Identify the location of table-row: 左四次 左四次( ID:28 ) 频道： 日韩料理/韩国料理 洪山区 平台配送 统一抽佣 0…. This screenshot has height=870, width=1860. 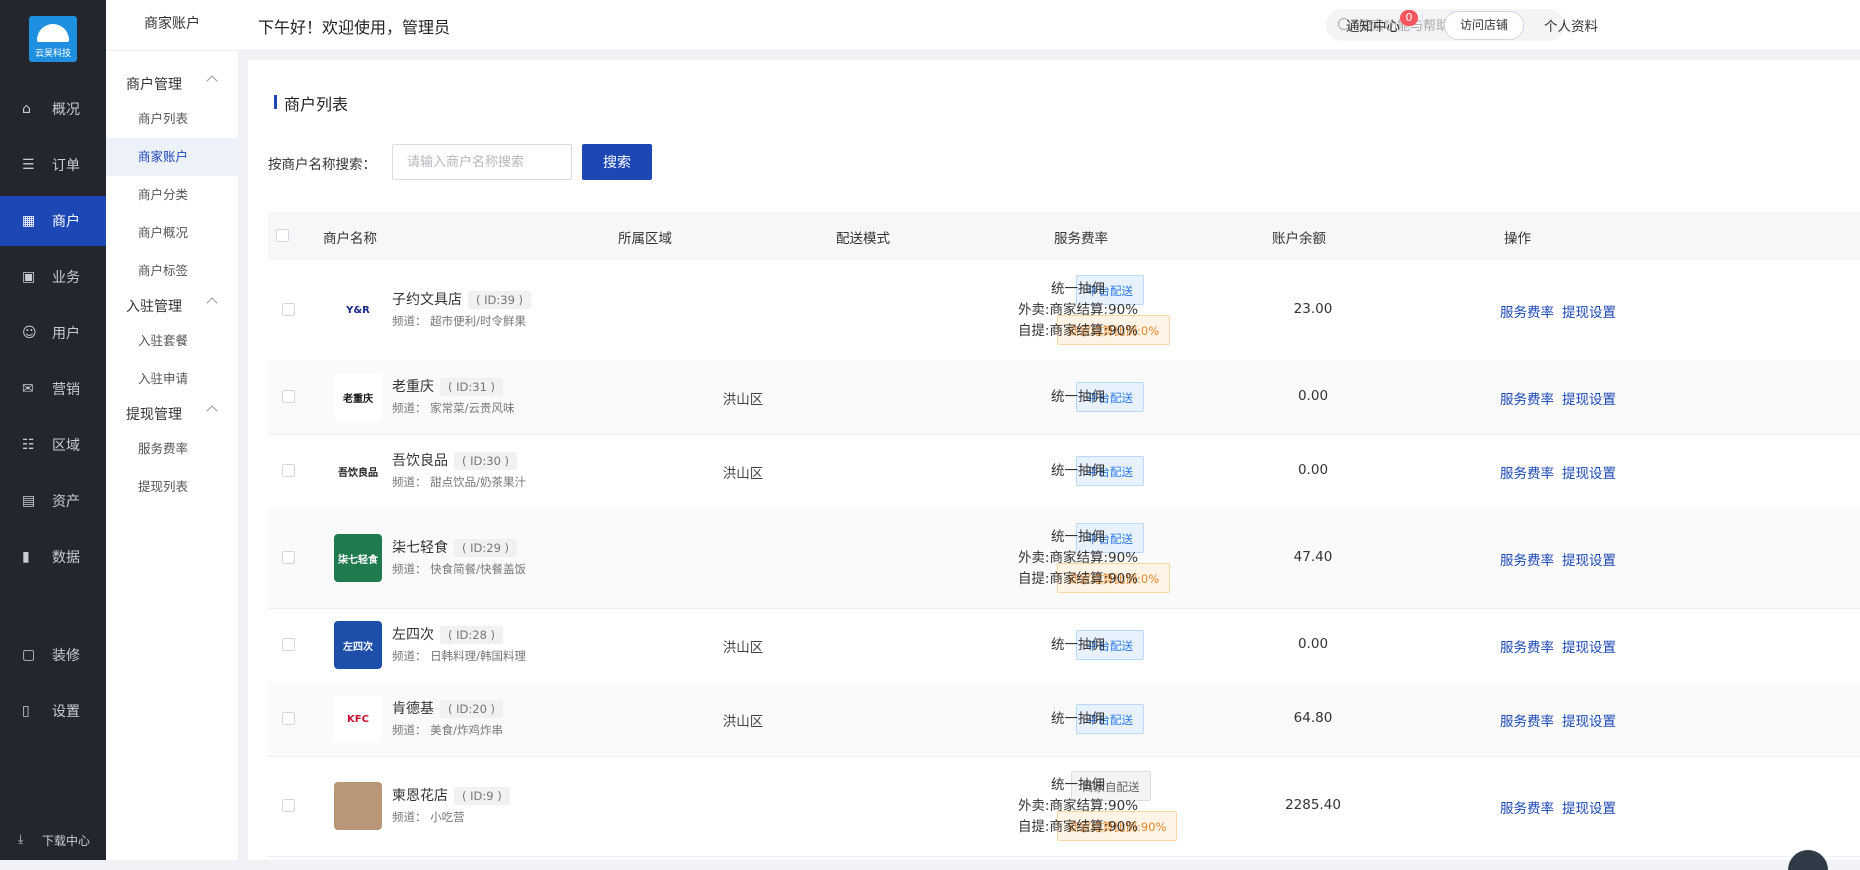
(1064, 645).